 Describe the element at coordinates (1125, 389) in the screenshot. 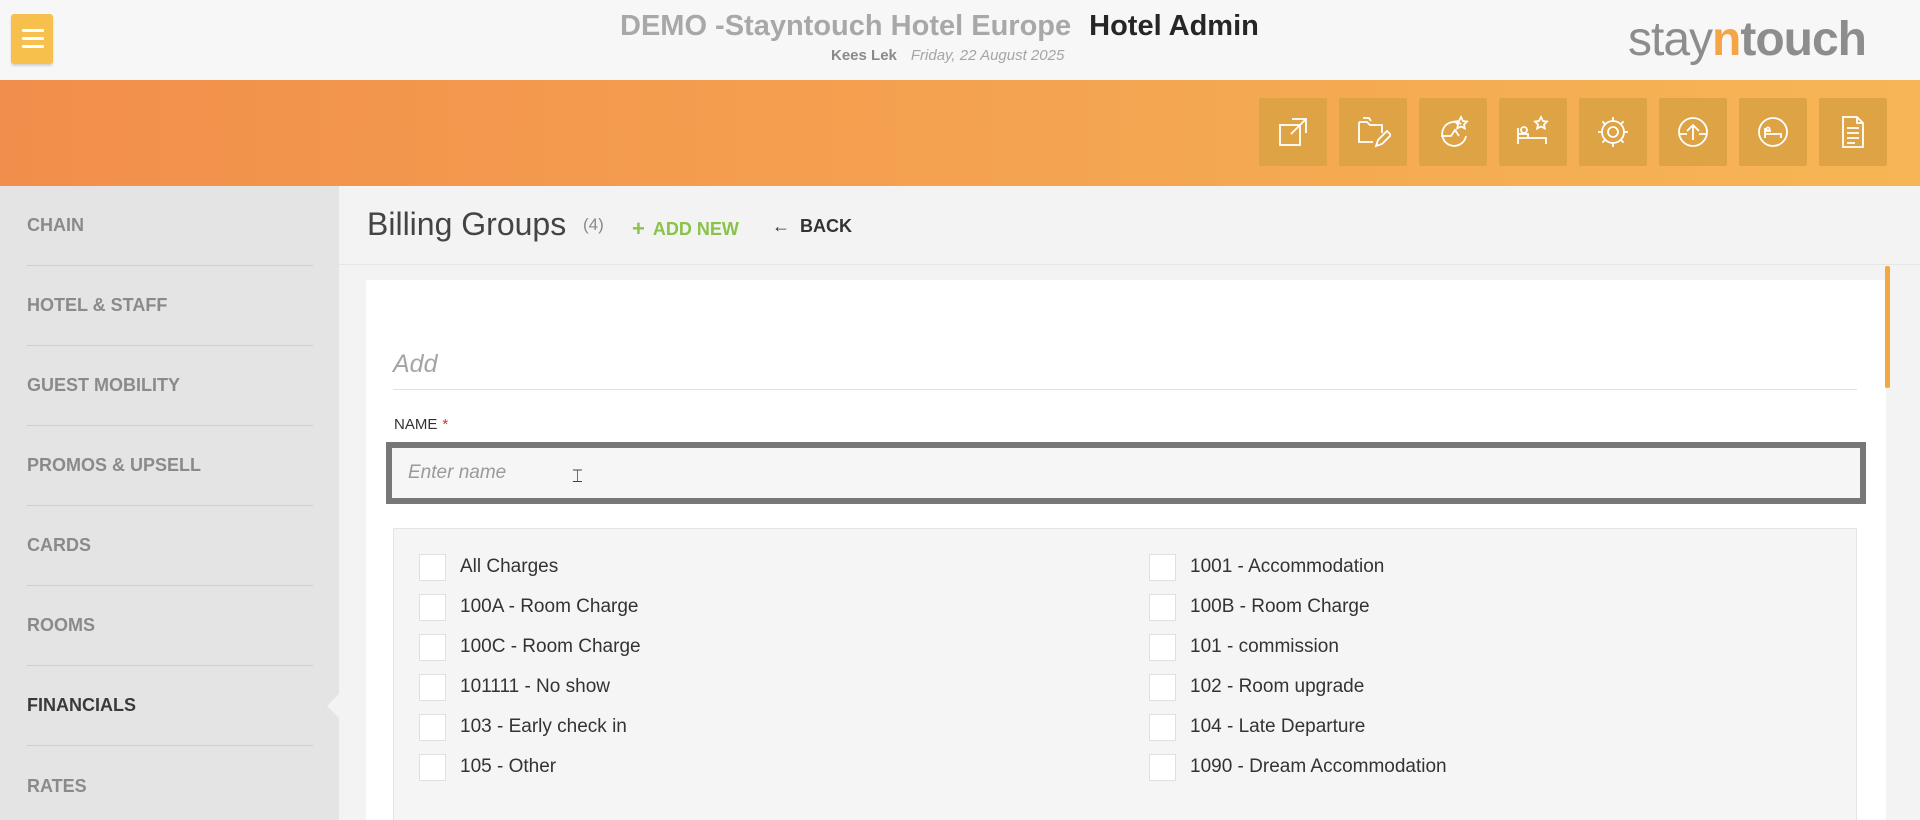

I see `form-divider` at that location.